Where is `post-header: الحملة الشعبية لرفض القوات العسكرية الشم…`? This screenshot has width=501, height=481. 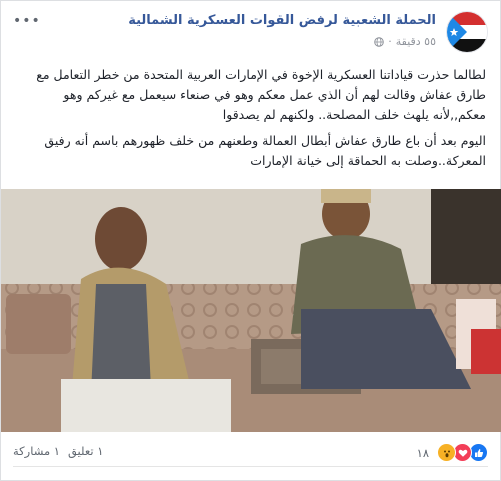 post-header: الحملة الشعبية لرفض القوات العسكرية الشم… is located at coordinates (250, 33).